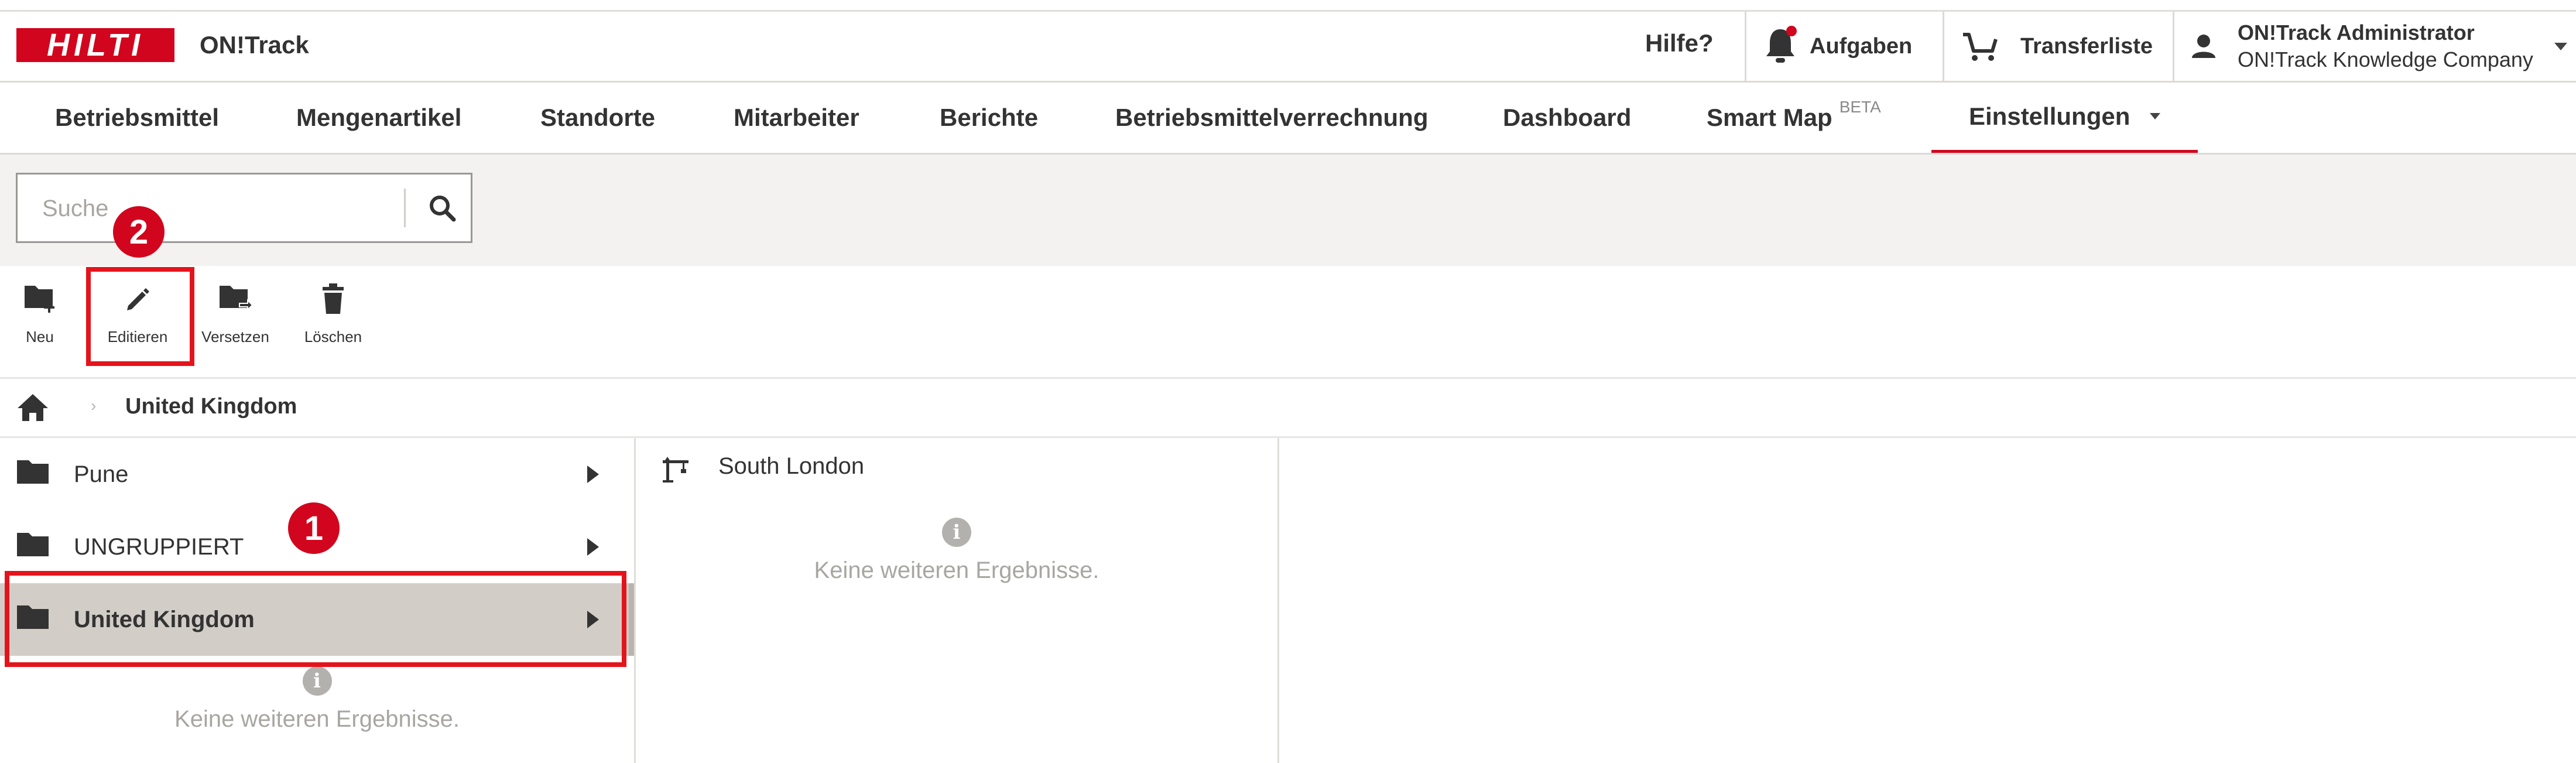 The width and height of the screenshot is (2576, 763). What do you see at coordinates (39, 299) in the screenshot?
I see `folder-add-icon` at bounding box center [39, 299].